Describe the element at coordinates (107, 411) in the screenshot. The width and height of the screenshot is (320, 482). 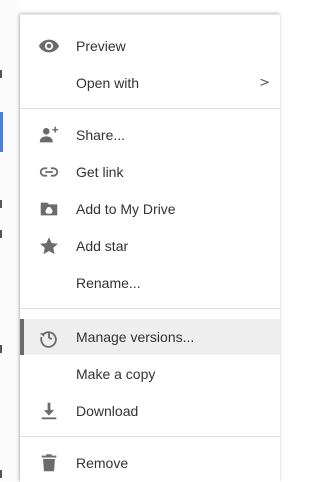
I see `menu-item-label: Download` at that location.